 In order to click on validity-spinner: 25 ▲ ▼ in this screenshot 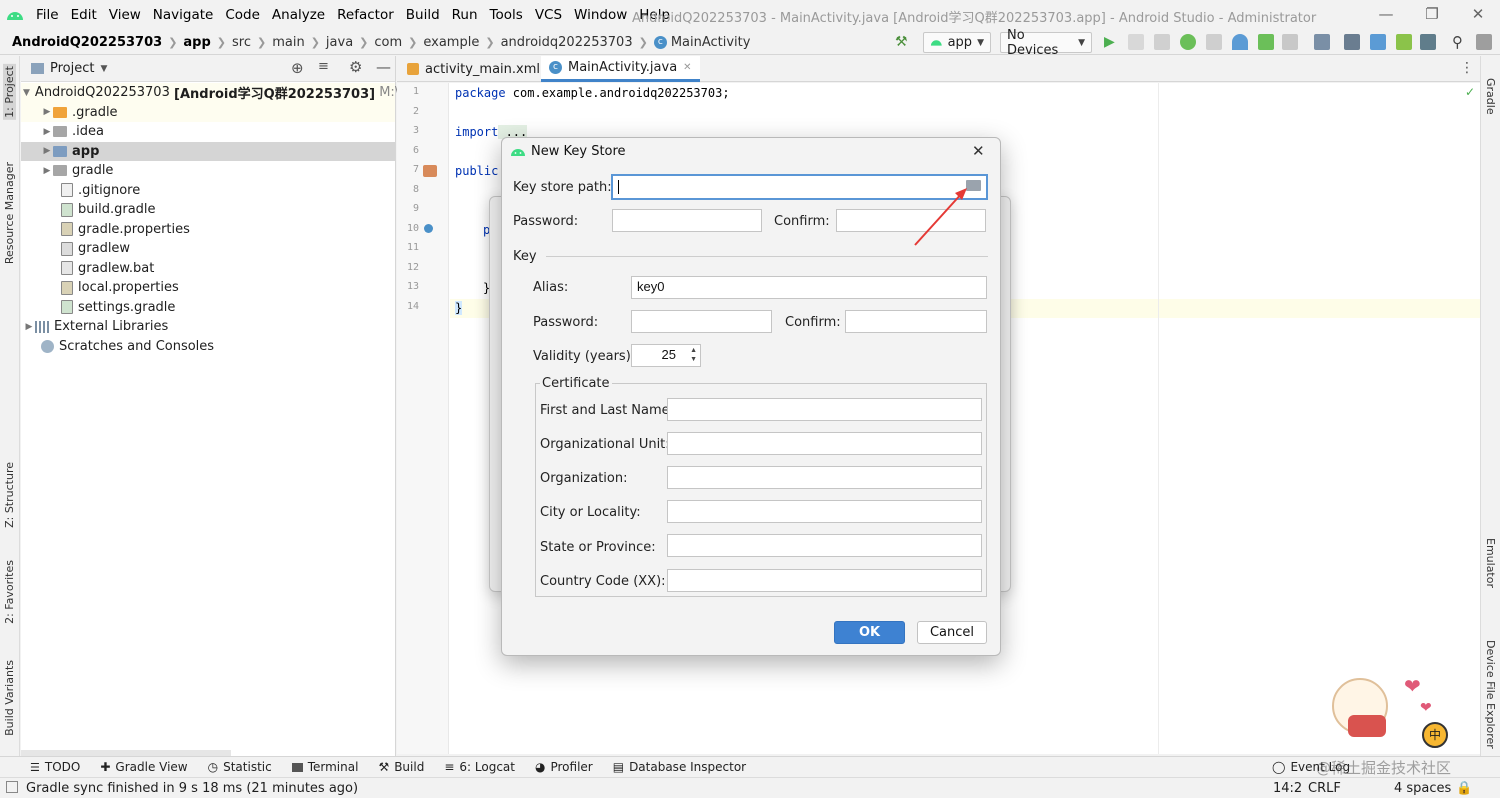, I will do `click(666, 355)`.